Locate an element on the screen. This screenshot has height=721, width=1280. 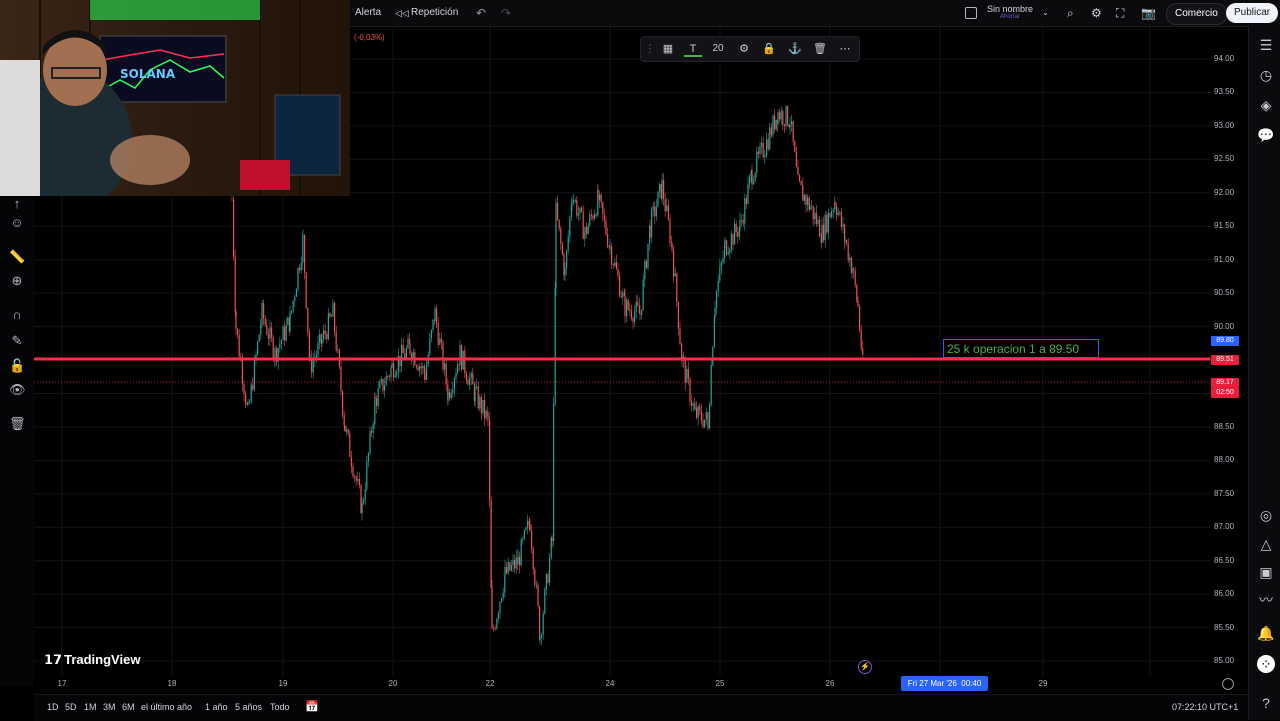
layers-icon: ◈ is located at coordinates (1266, 105).